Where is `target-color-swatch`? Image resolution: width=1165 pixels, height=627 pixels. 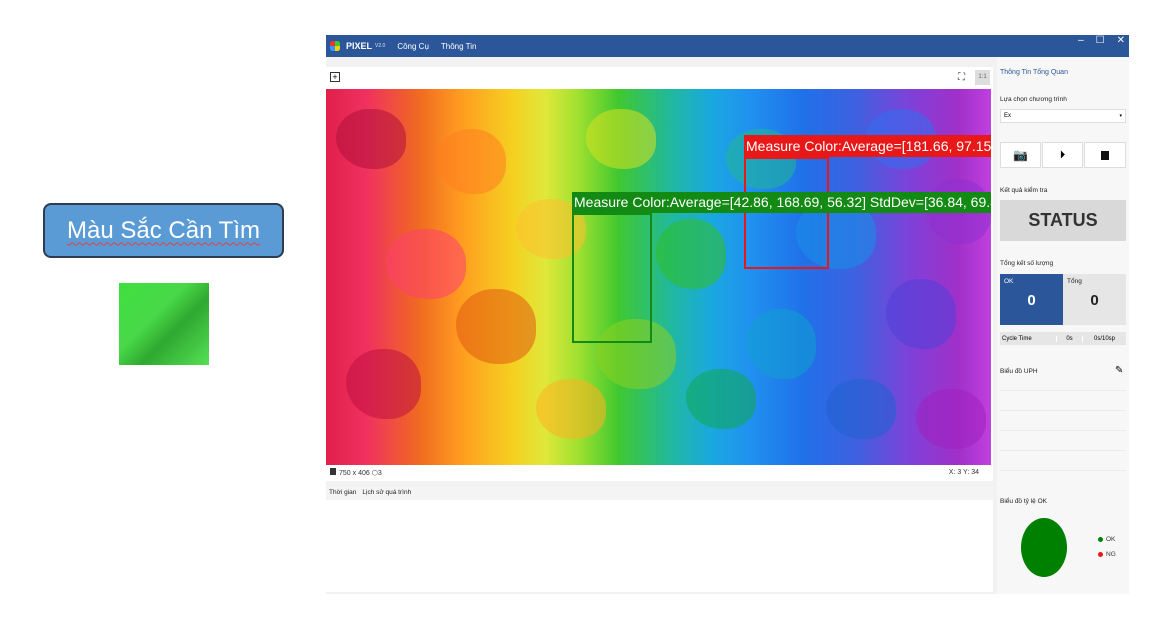 target-color-swatch is located at coordinates (164, 324).